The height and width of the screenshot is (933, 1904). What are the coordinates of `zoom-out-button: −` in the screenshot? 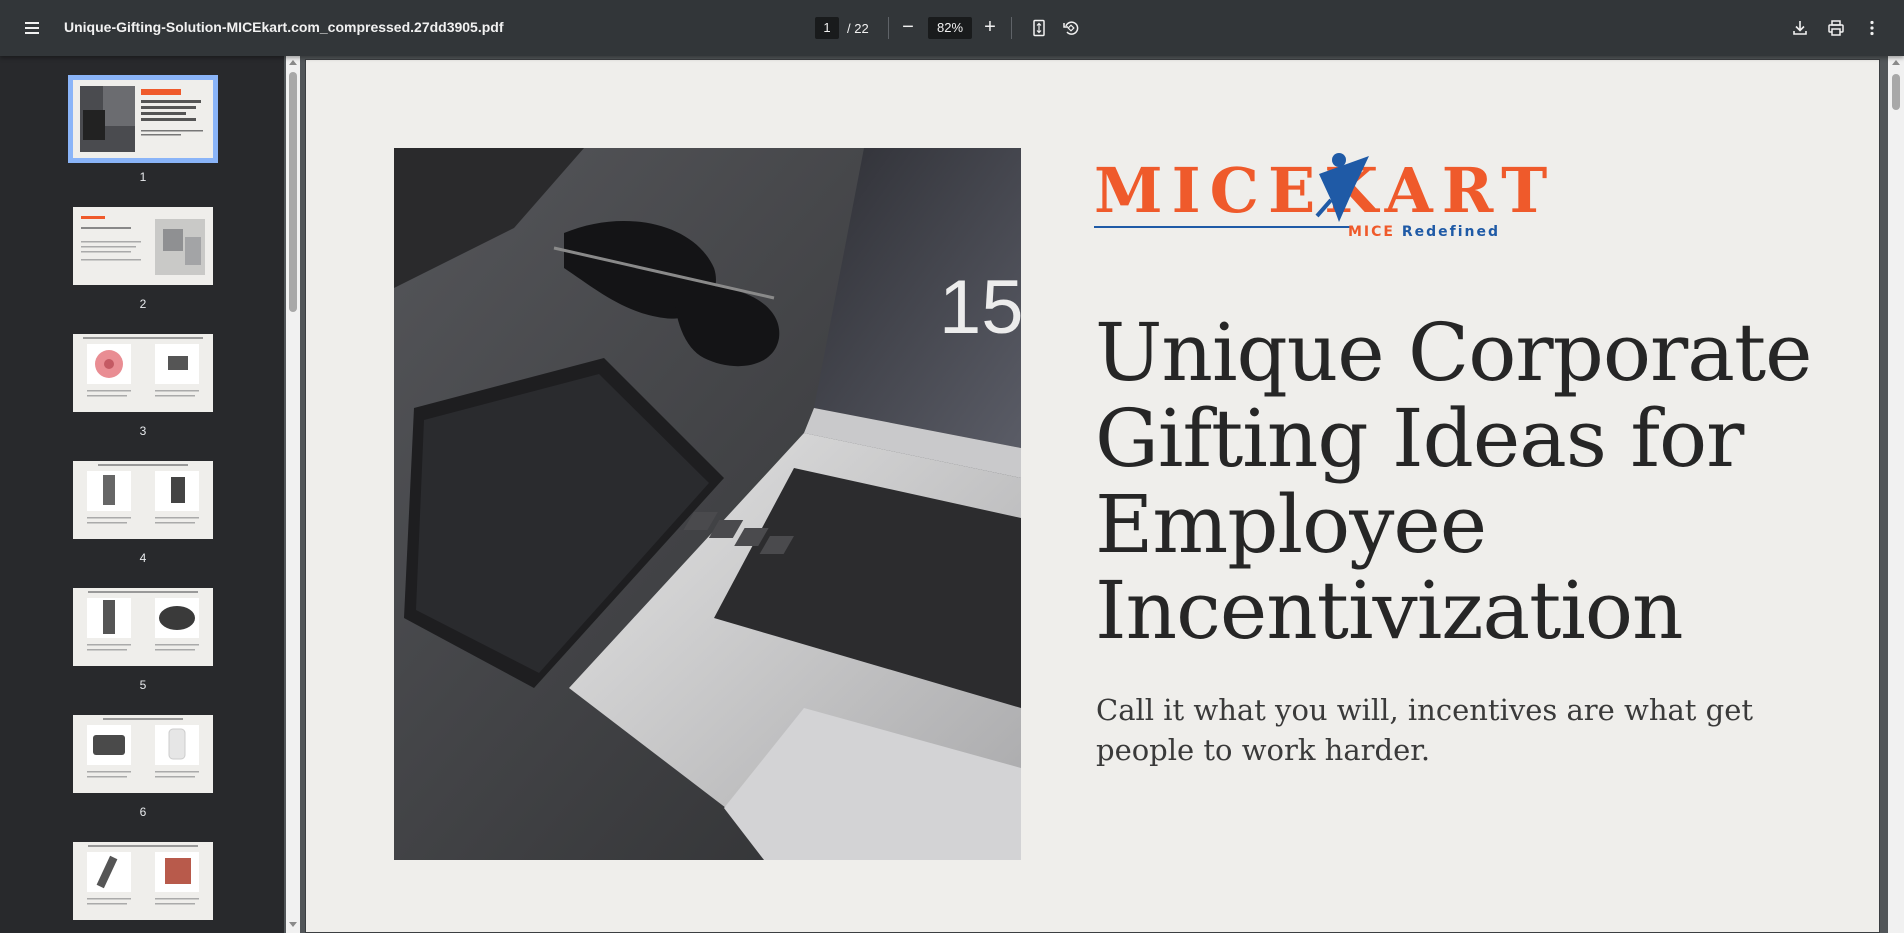 It's located at (908, 28).